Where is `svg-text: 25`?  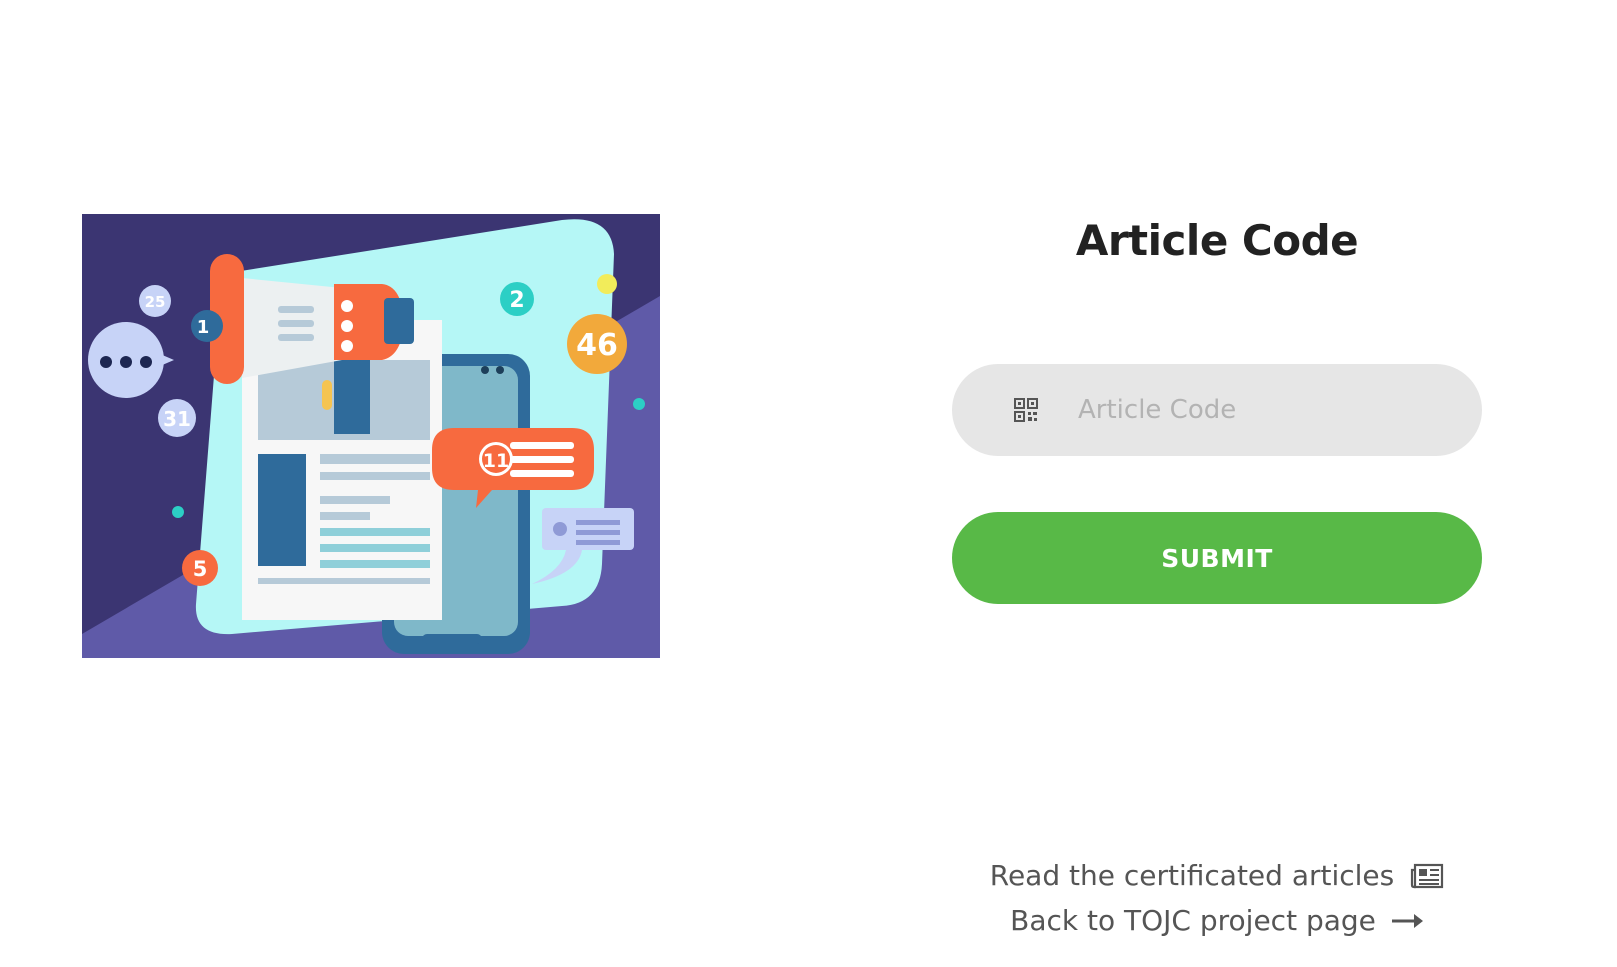 svg-text: 25 is located at coordinates (155, 302).